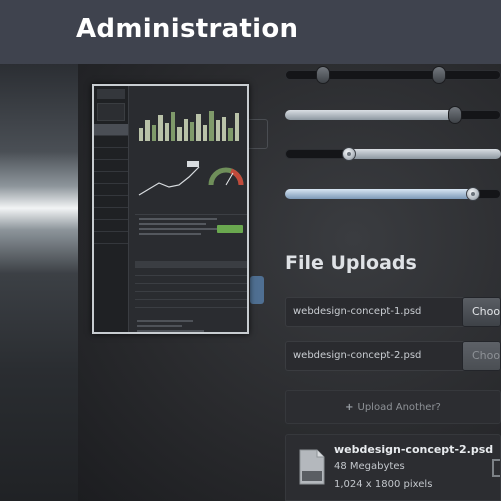  I want to click on file-input-2-value: webdesign-concept-2.psd, so click(357, 355).